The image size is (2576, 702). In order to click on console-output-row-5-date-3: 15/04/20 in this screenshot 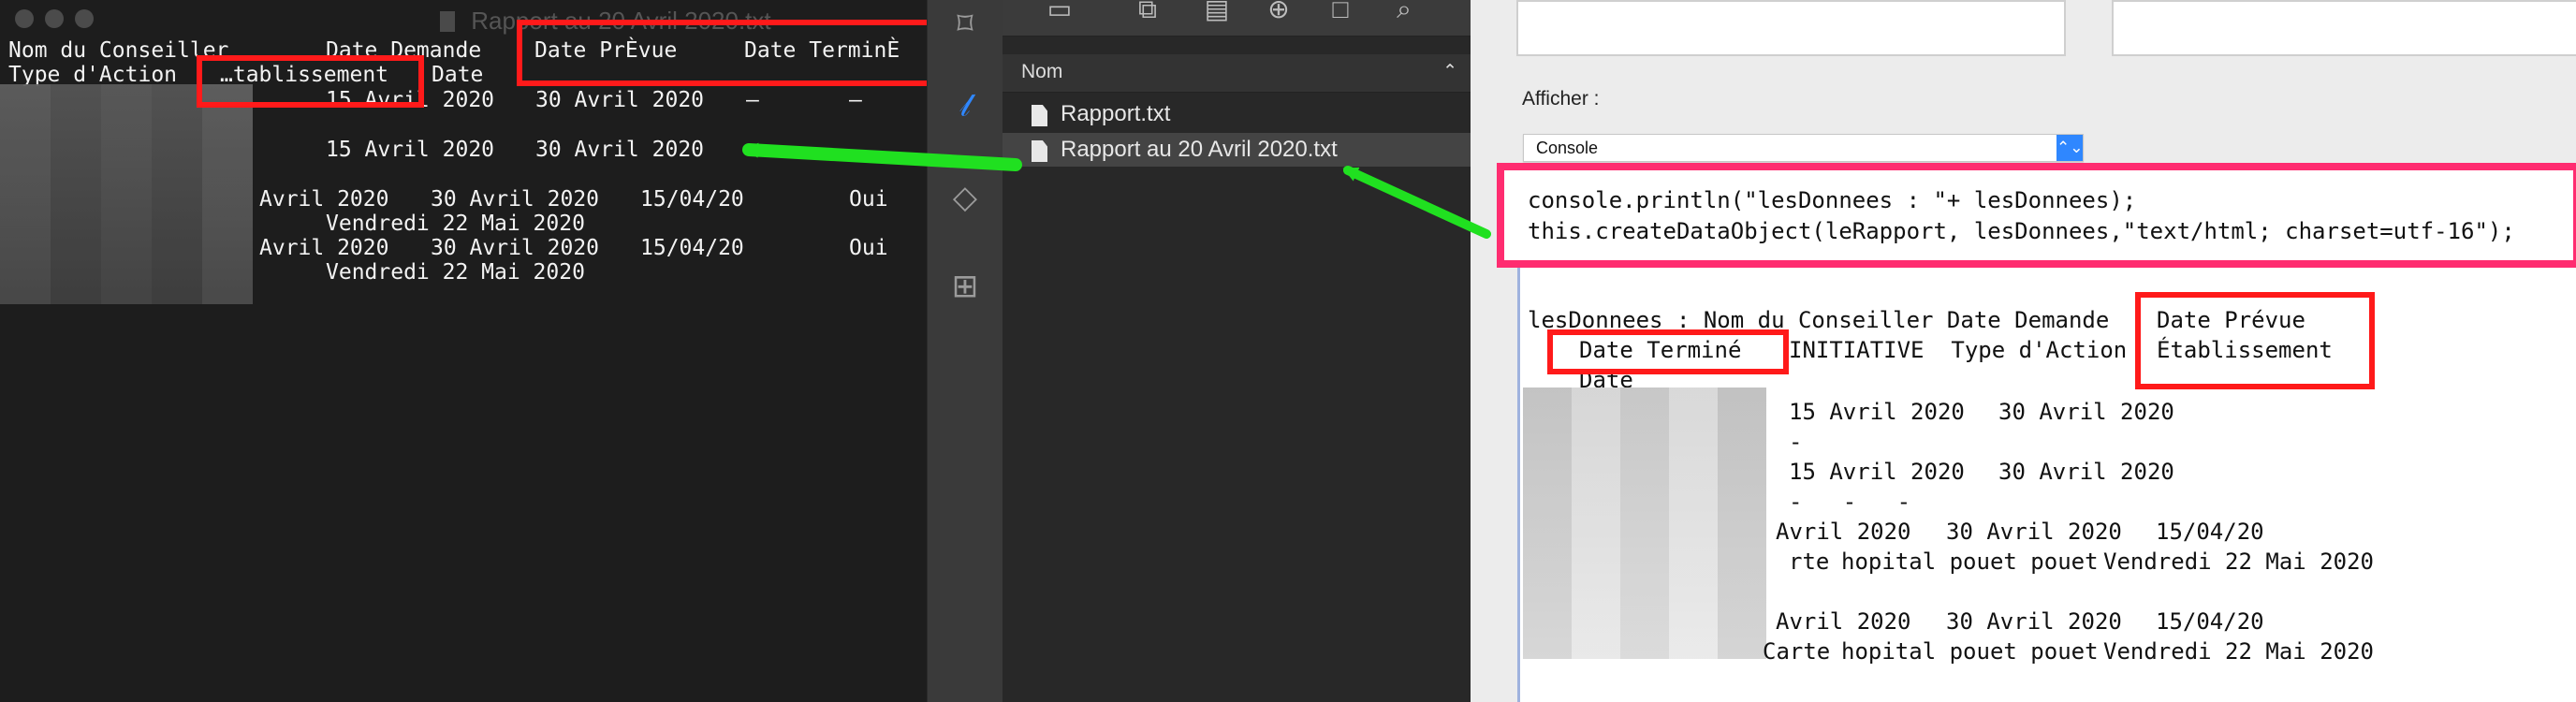, I will do `click(2210, 532)`.